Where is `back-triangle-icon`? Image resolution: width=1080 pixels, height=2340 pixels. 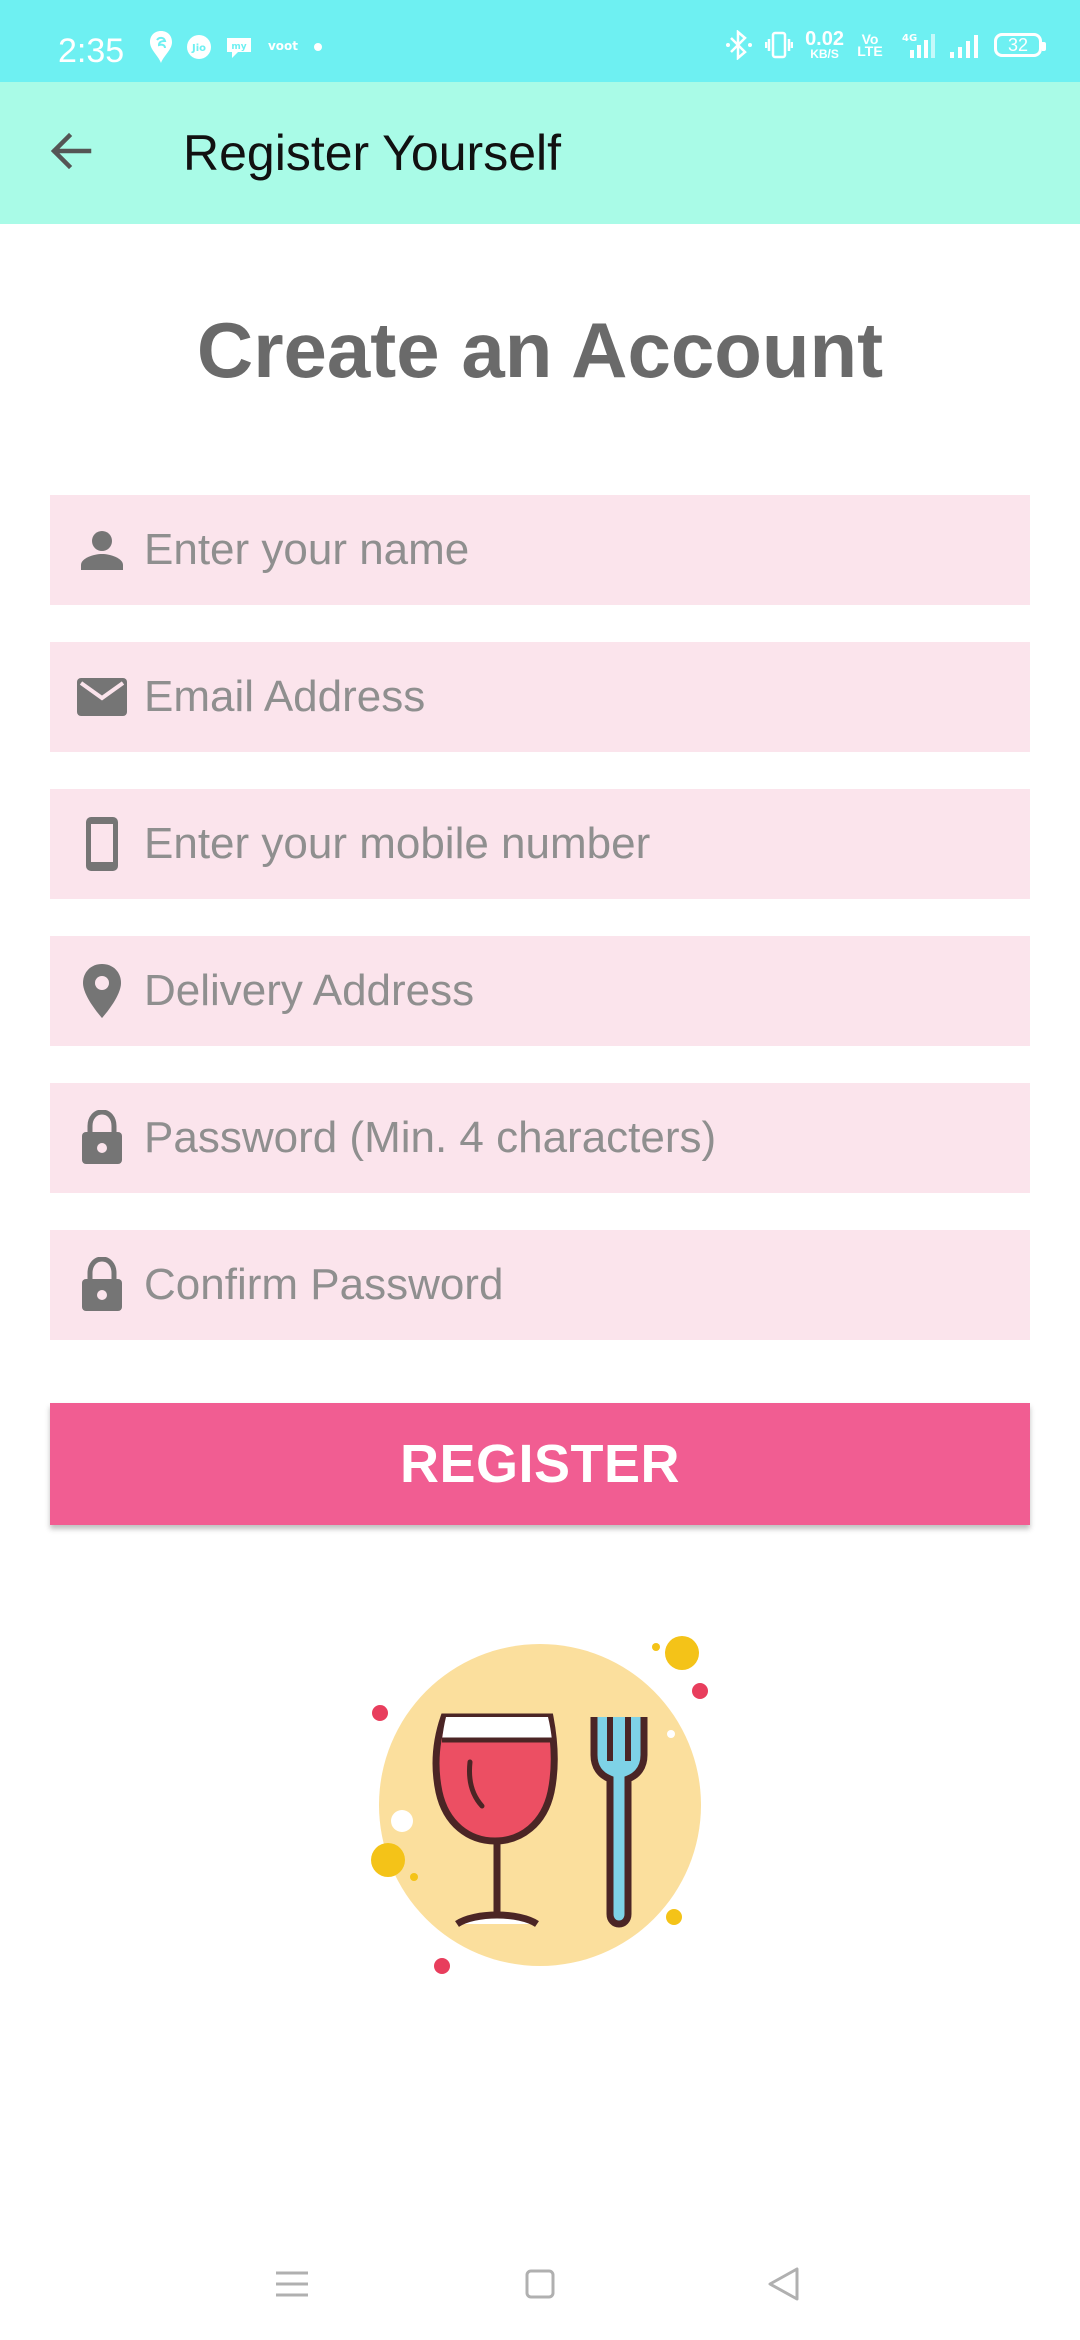 back-triangle-icon is located at coordinates (784, 2286).